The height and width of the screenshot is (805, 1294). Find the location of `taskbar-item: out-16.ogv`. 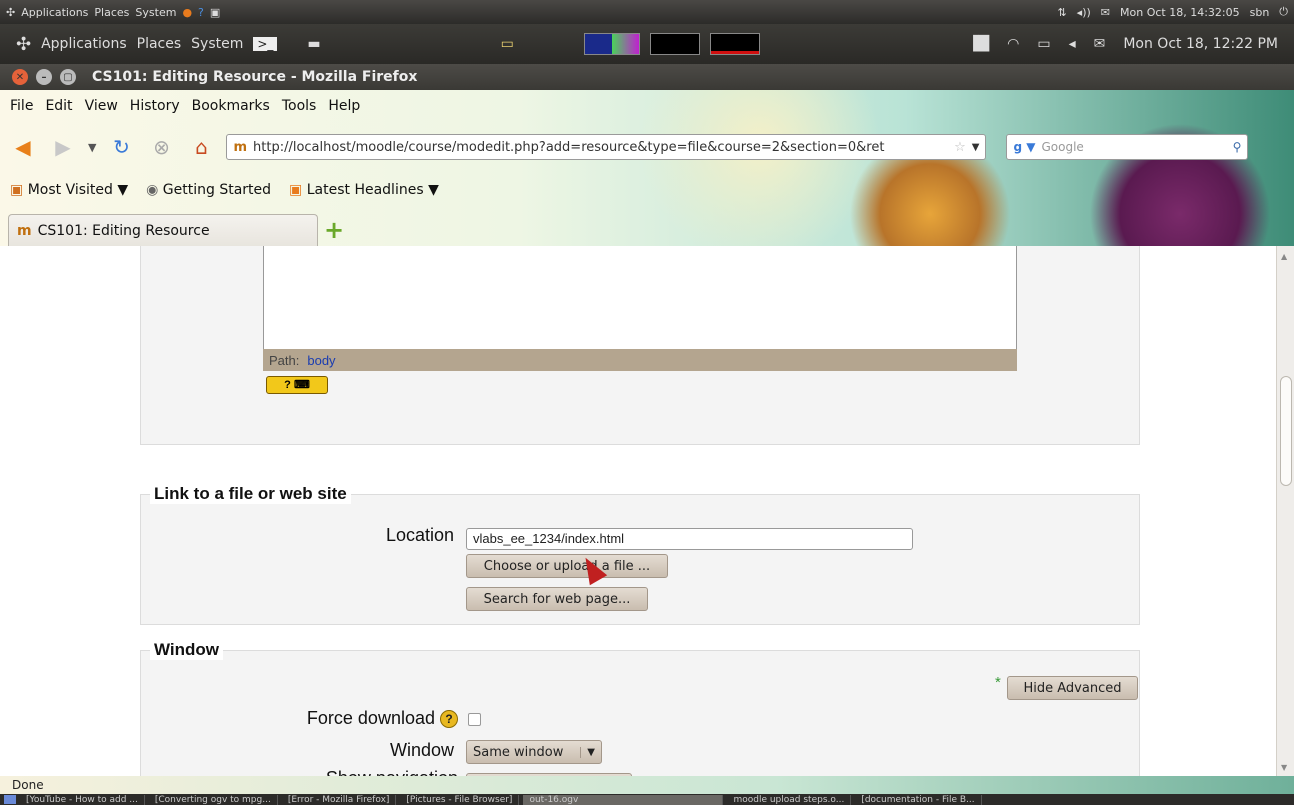

taskbar-item: out-16.ogv is located at coordinates (623, 799).